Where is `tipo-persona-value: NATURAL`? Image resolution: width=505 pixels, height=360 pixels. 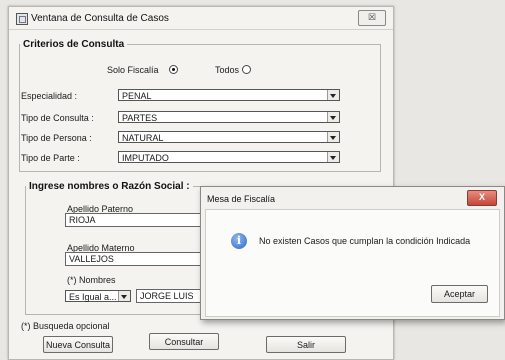 tipo-persona-value: NATURAL is located at coordinates (143, 138).